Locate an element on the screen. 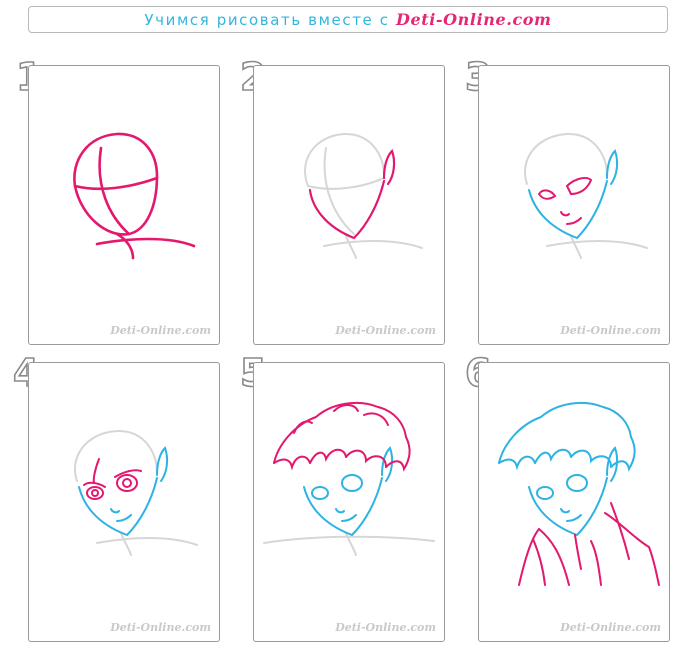 This screenshot has height=649, width=688. vertical-guide is located at coordinates (114, 191).